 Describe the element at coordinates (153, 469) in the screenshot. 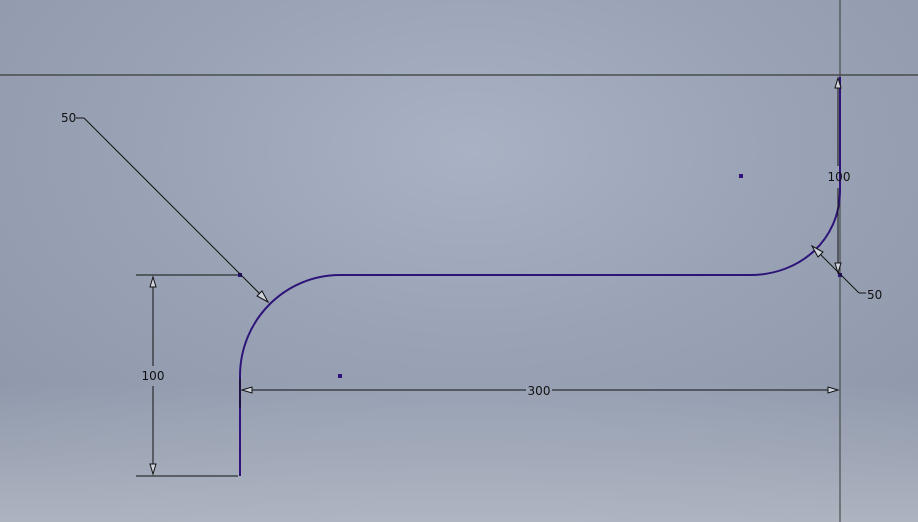

I see `arrowhead-down` at that location.